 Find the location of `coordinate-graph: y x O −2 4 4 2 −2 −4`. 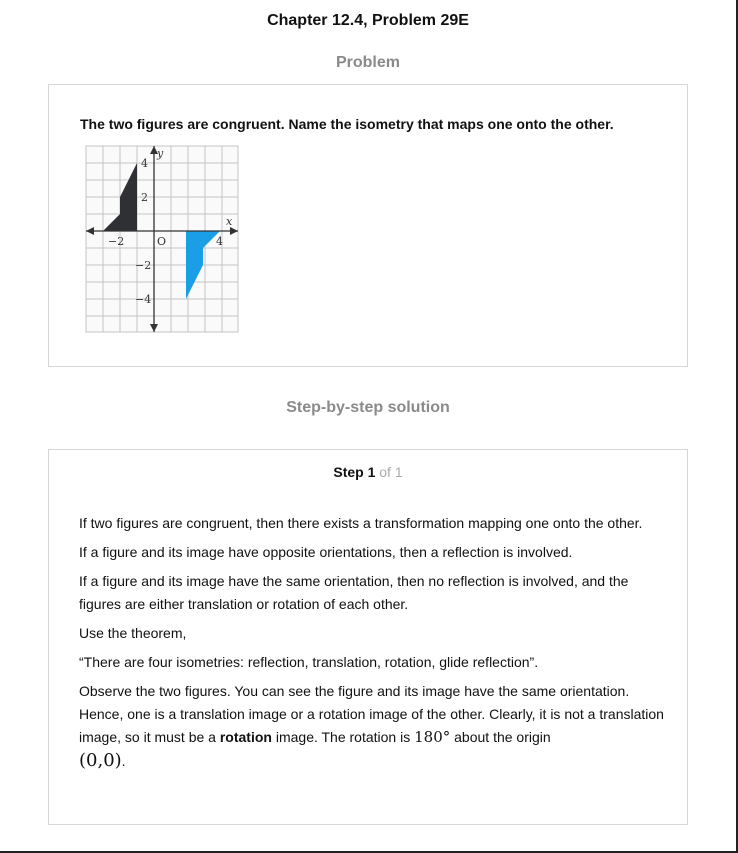

coordinate-graph: y x O −2 4 4 2 −2 −4 is located at coordinates (162, 239).